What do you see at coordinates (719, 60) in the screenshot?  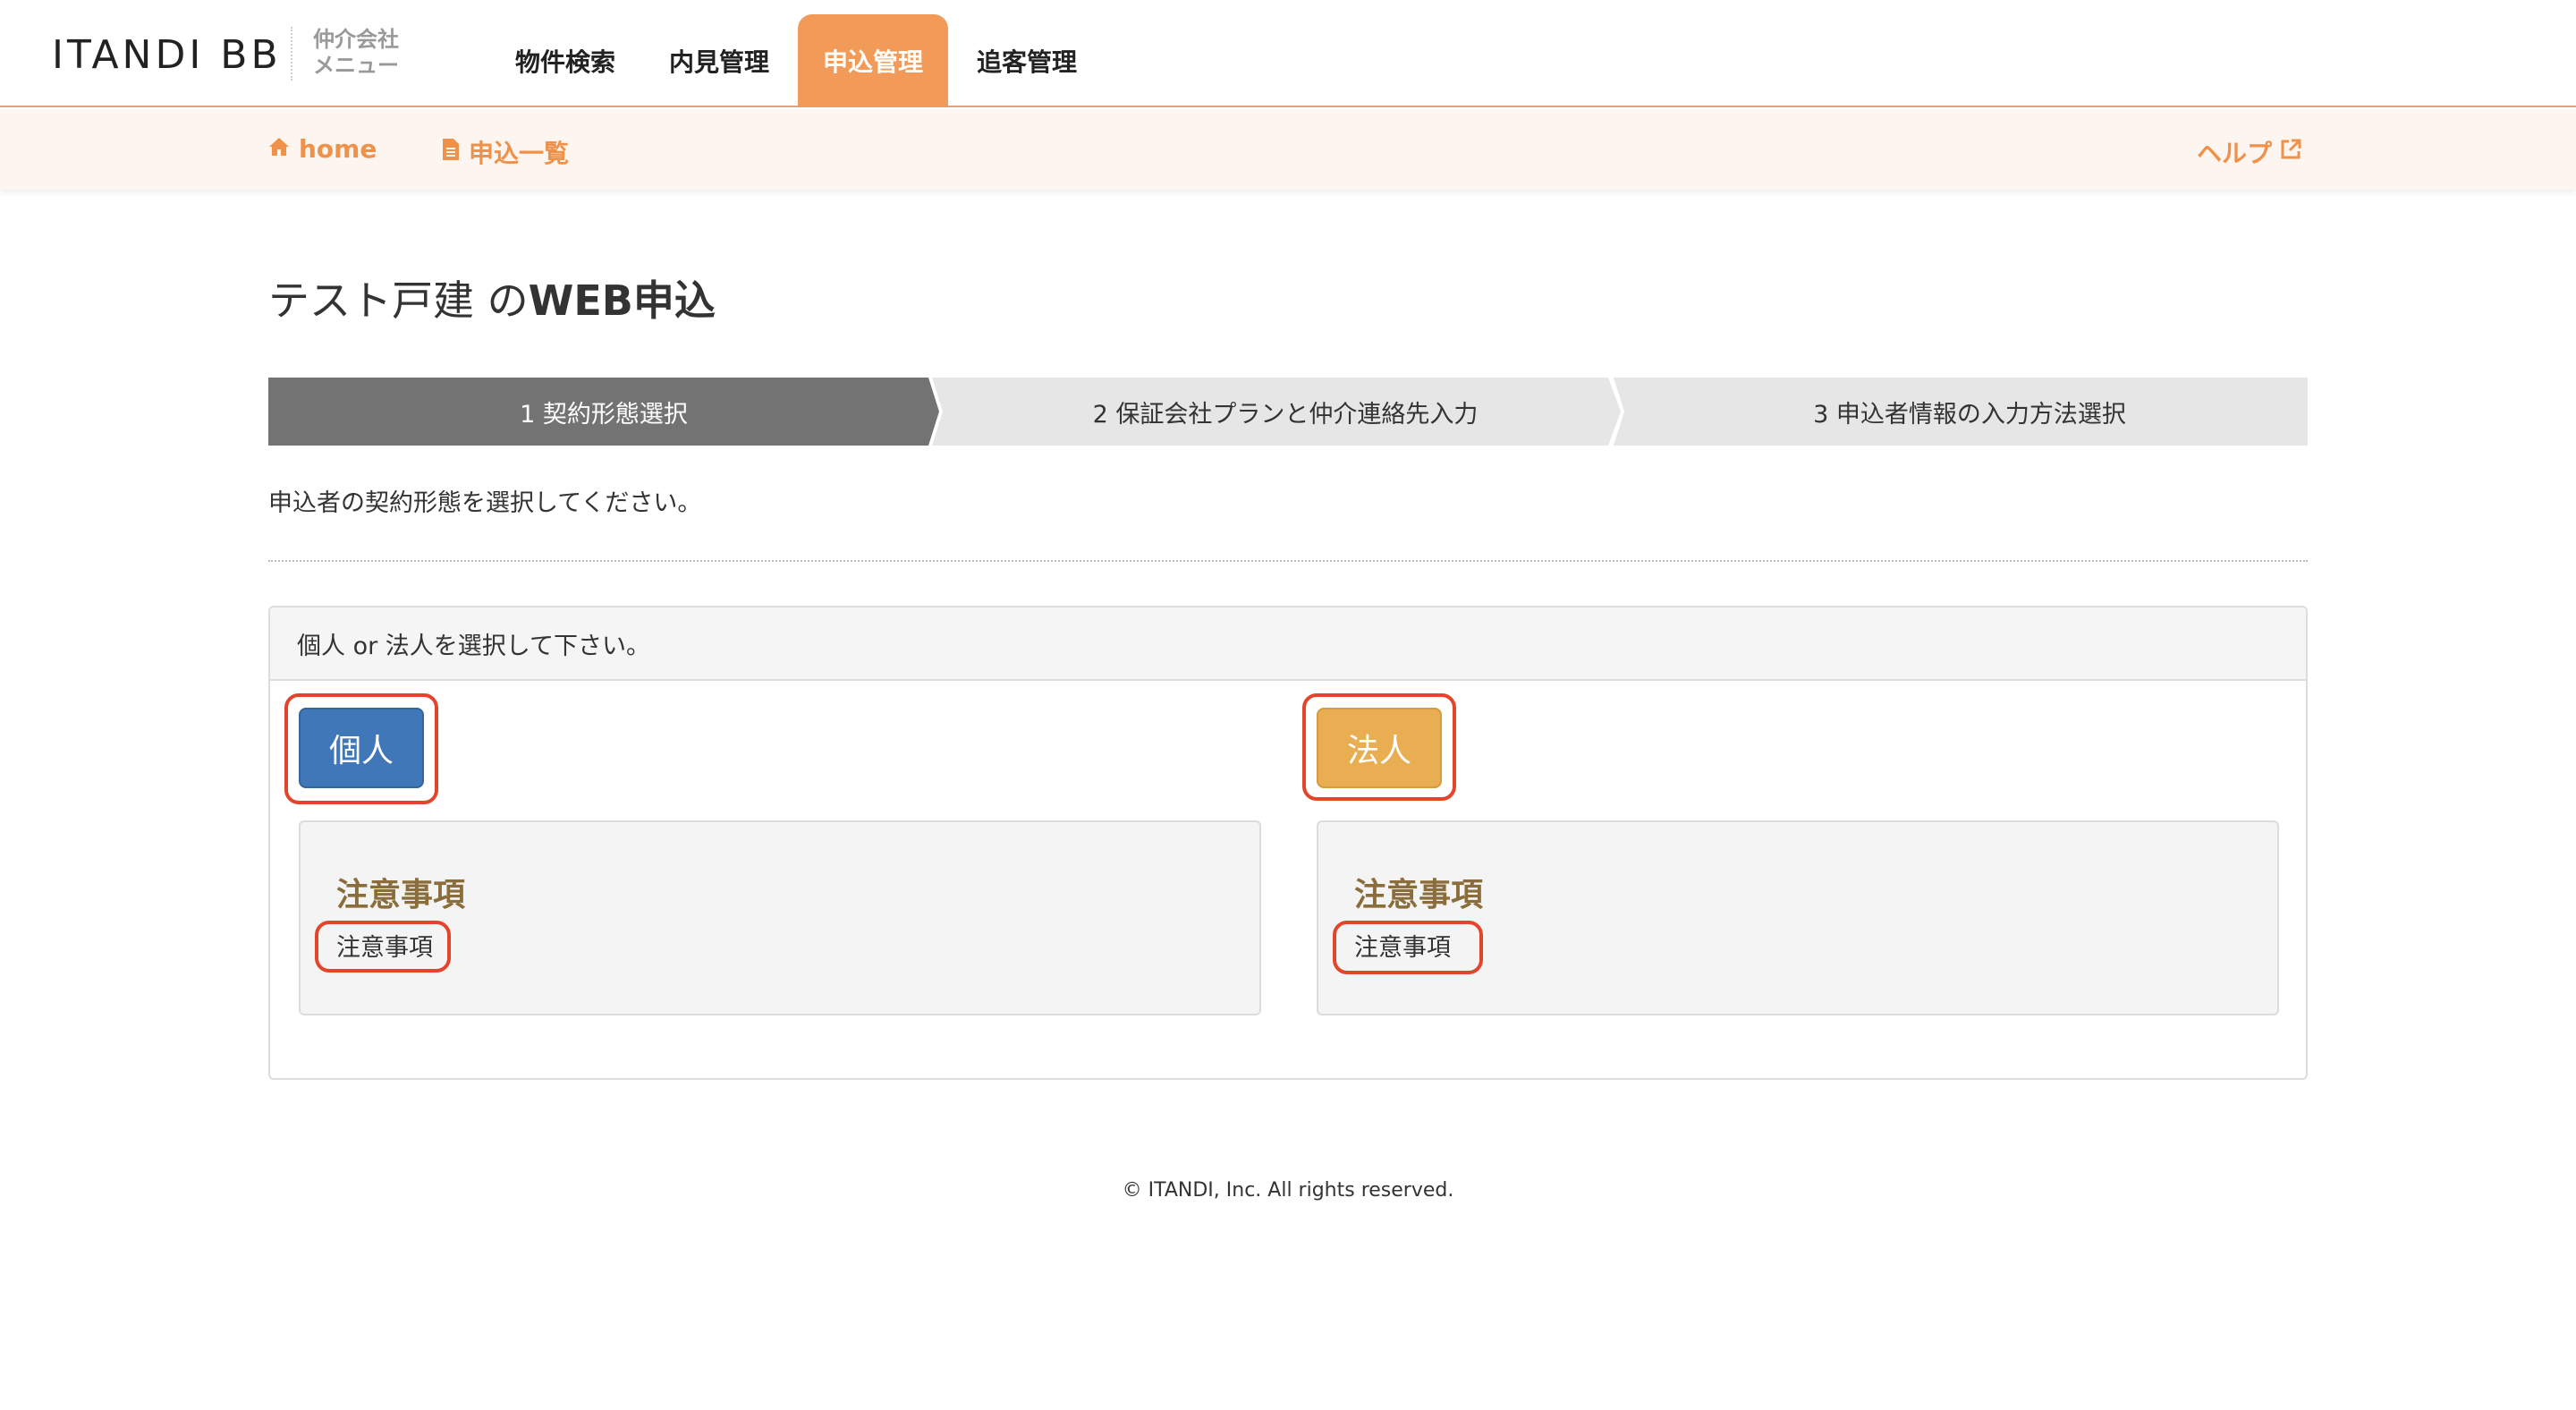 I see `tab-viewing-management: 内見管理` at bounding box center [719, 60].